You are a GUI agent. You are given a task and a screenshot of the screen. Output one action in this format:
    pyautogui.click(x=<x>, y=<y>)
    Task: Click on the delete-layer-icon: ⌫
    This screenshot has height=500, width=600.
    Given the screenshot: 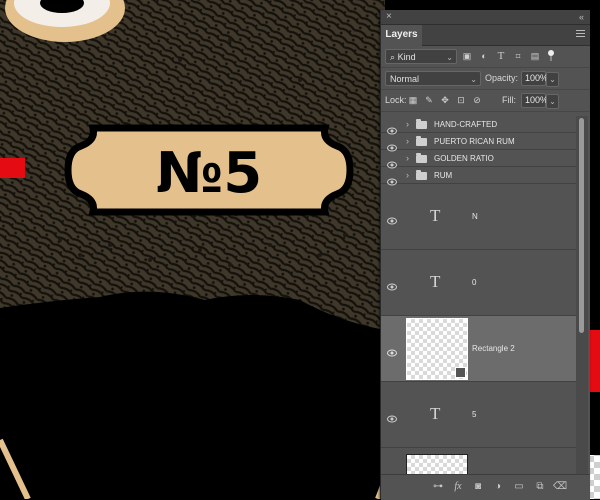 What is the action you would take?
    pyautogui.click(x=560, y=487)
    